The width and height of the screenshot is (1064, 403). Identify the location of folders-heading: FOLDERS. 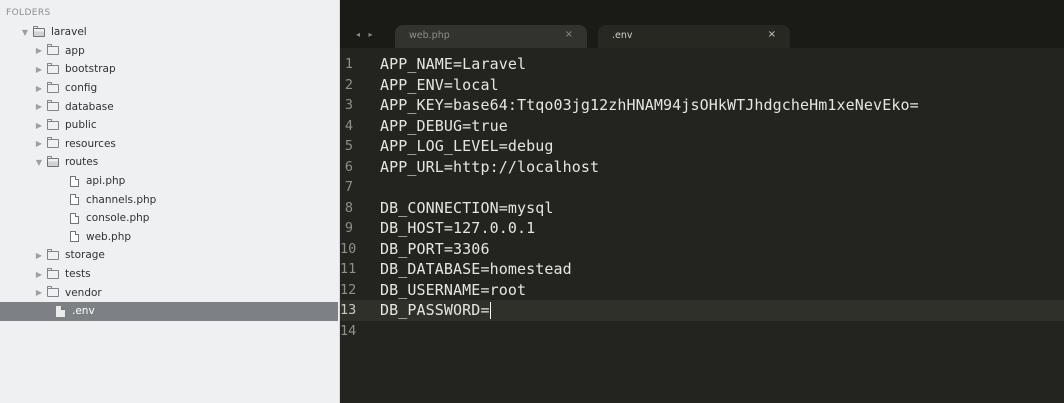
(28, 13).